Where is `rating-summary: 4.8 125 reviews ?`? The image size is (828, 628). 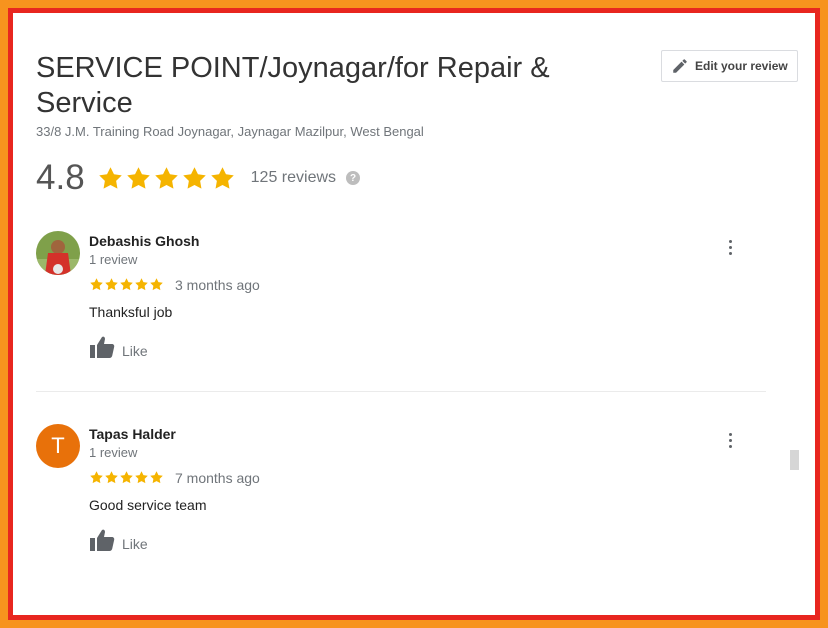
rating-summary: 4.8 125 reviews ? is located at coordinates (198, 178).